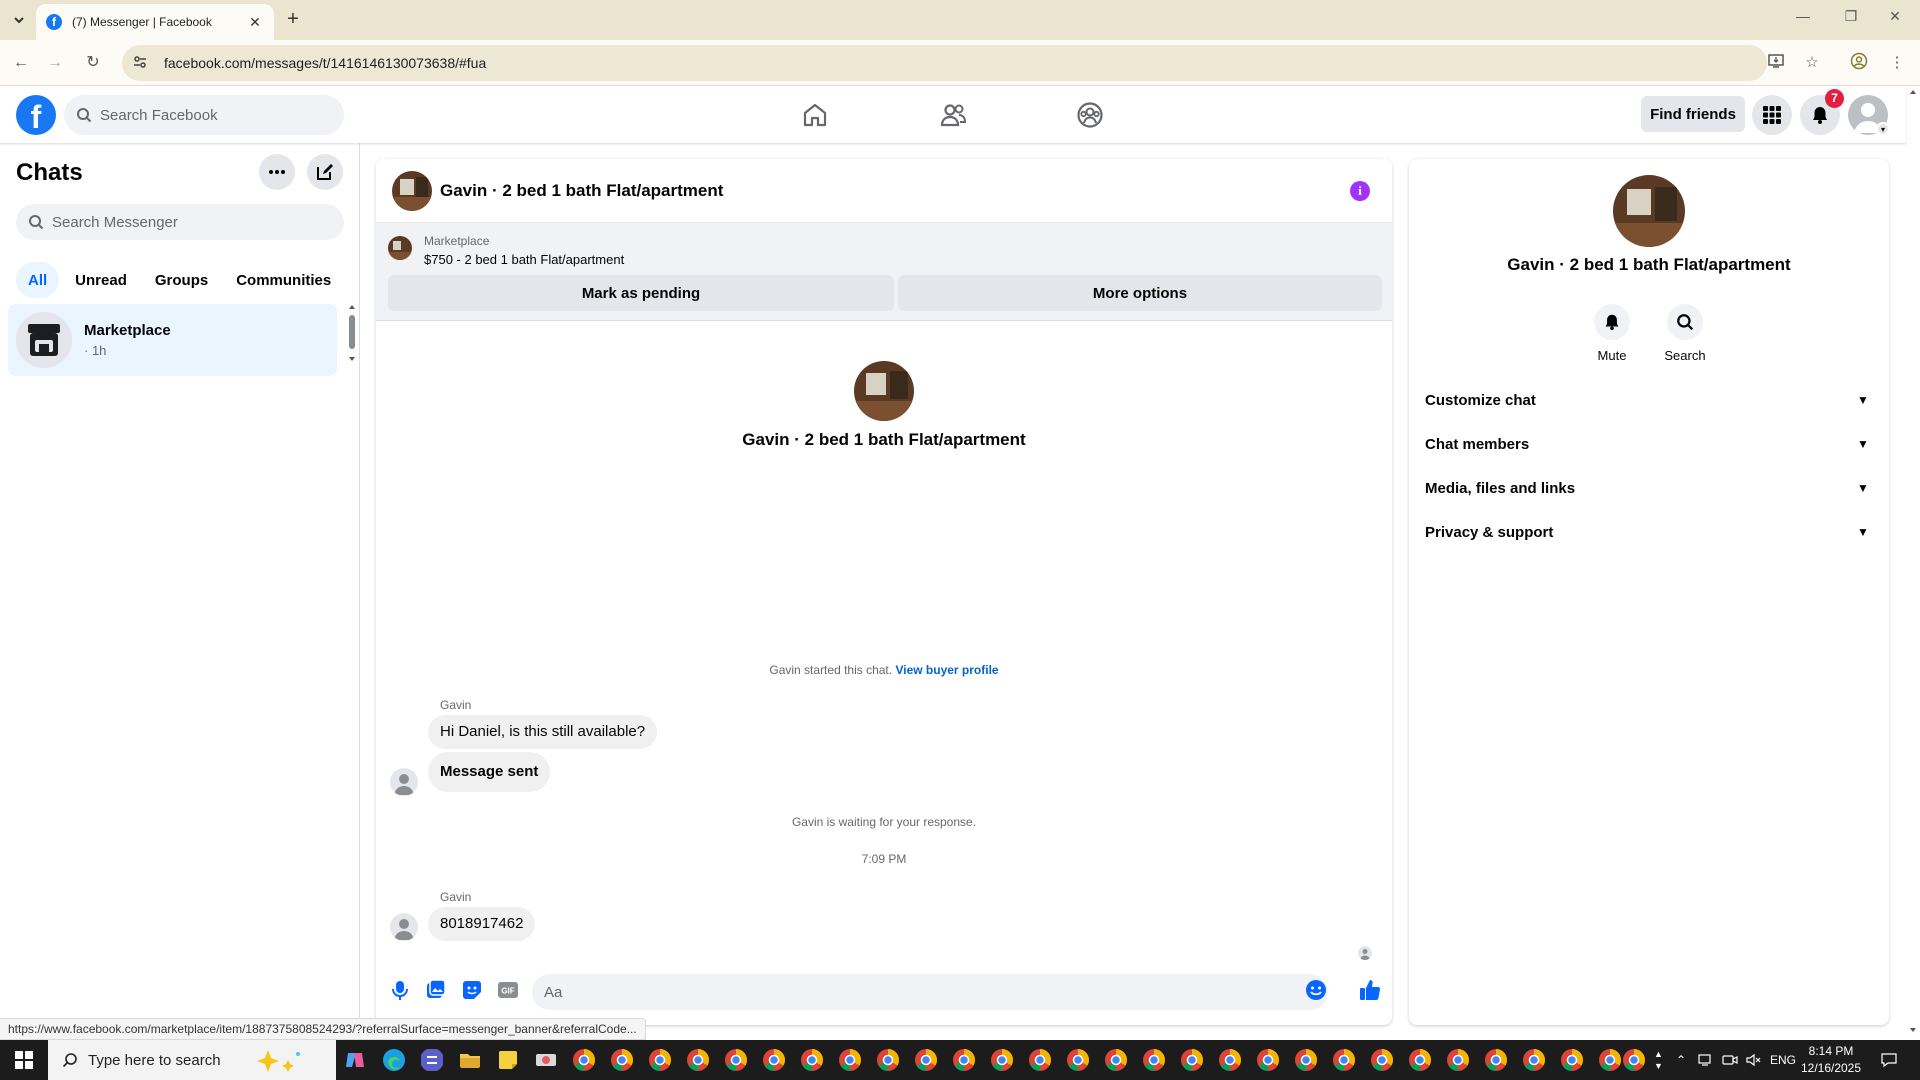 This screenshot has width=1920, height=1080. Describe the element at coordinates (641, 293) in the screenshot. I see `mark-as-pending-button: Mark as pending` at that location.